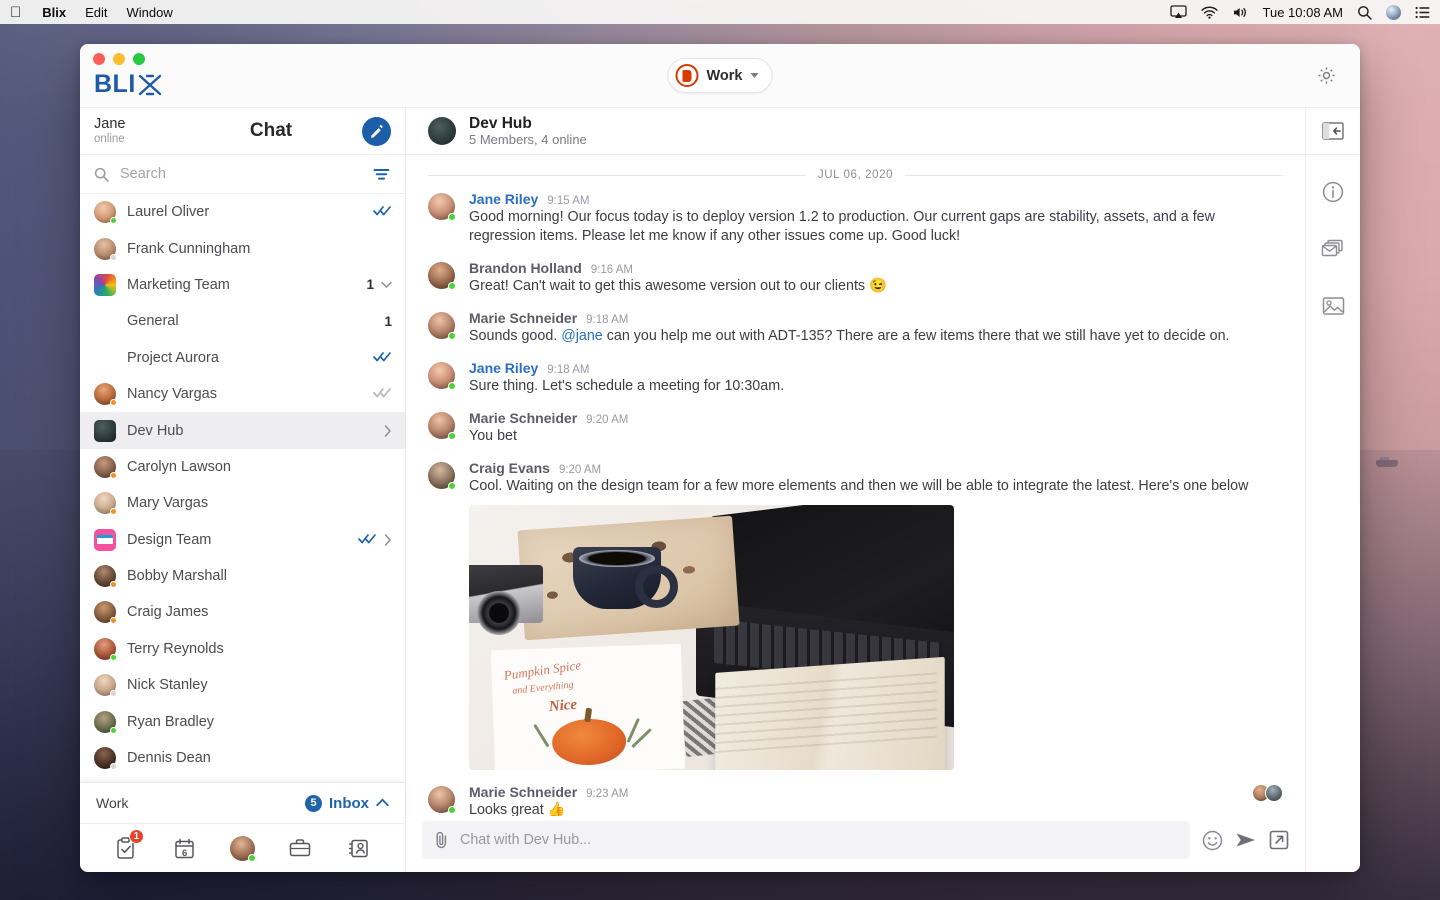  Describe the element at coordinates (127, 847) in the screenshot. I see `tasks-tab: 1` at that location.